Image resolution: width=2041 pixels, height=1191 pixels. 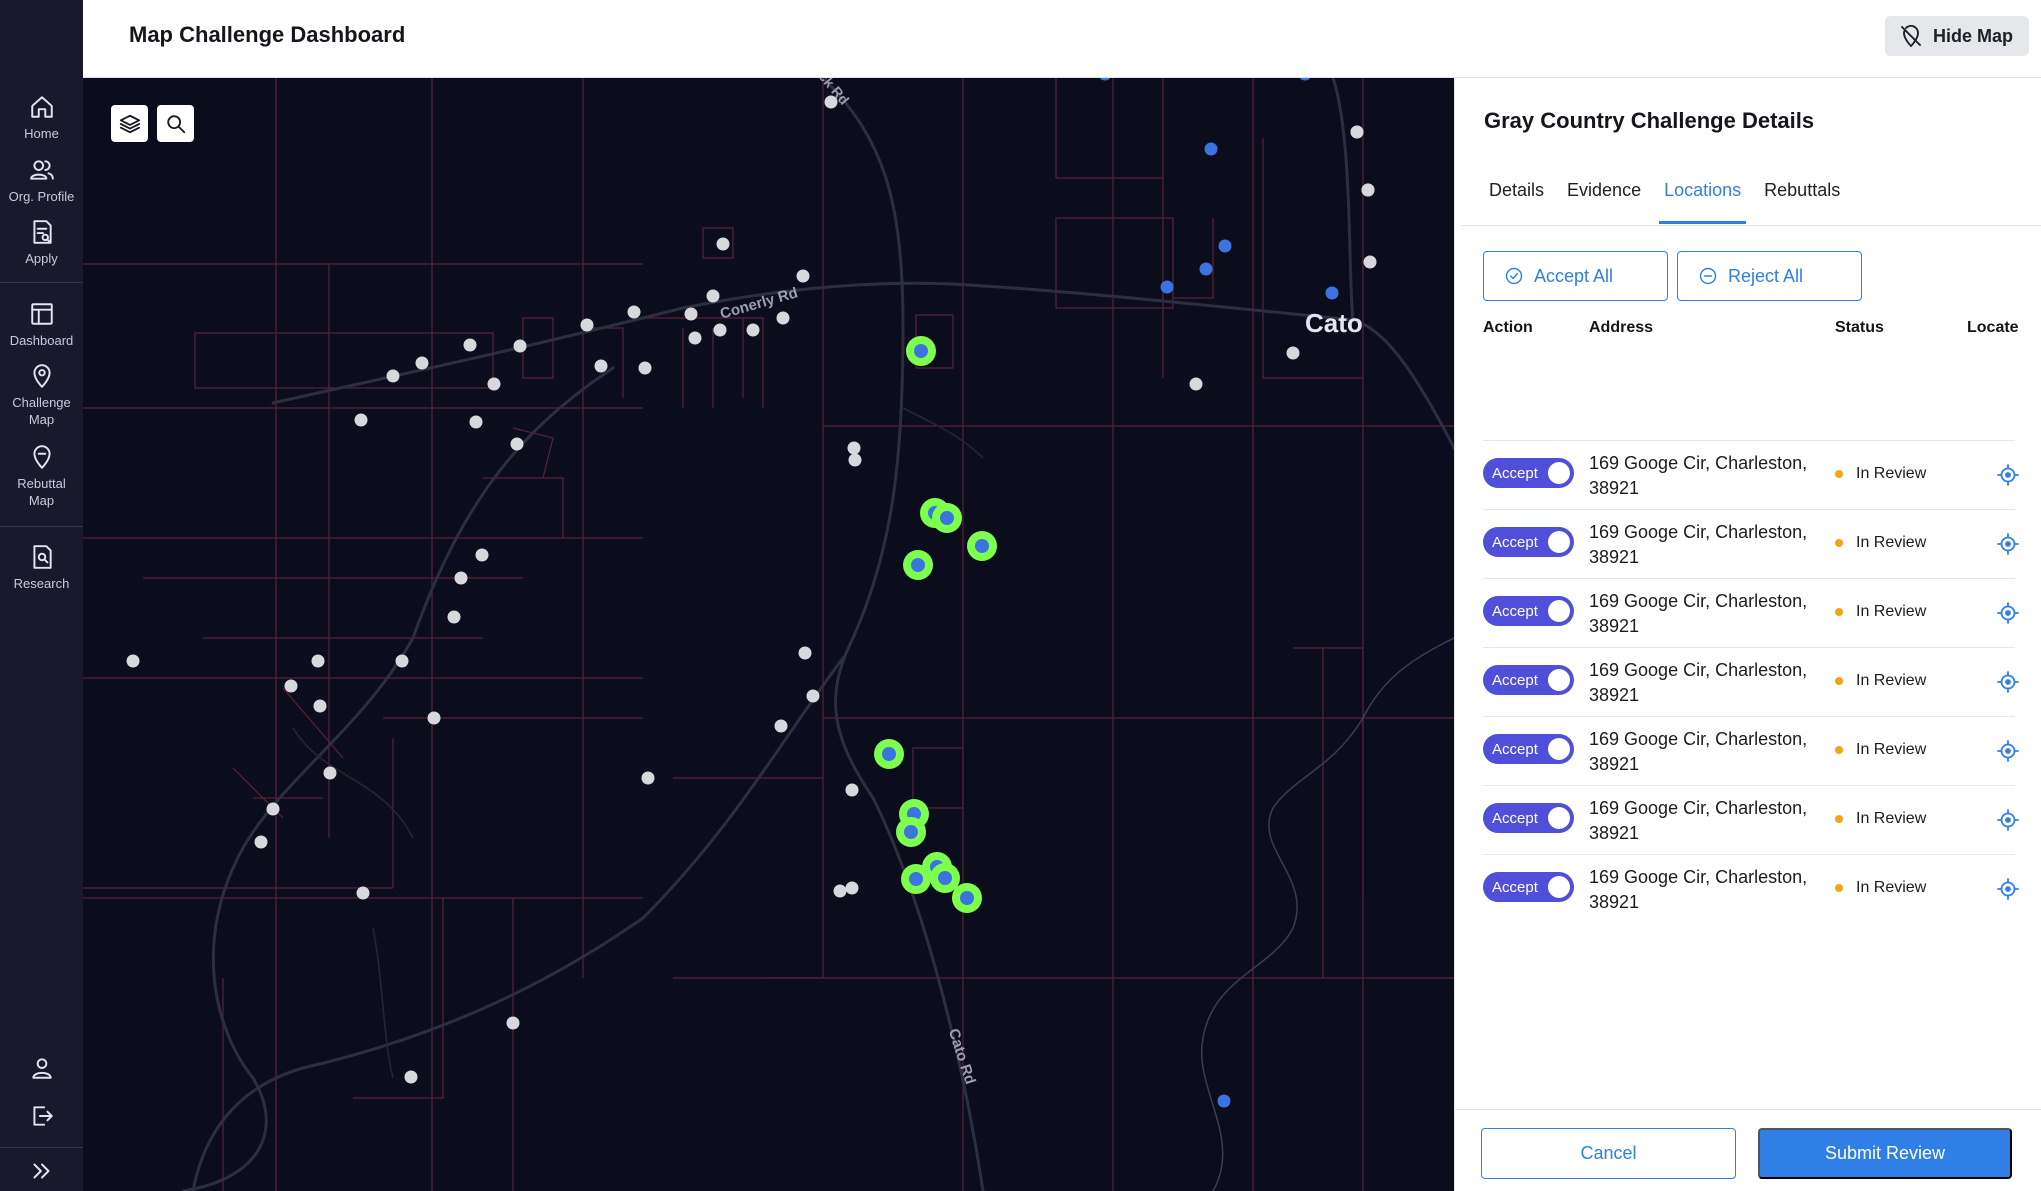 I want to click on accept-all-button: Accept All, so click(x=1575, y=276).